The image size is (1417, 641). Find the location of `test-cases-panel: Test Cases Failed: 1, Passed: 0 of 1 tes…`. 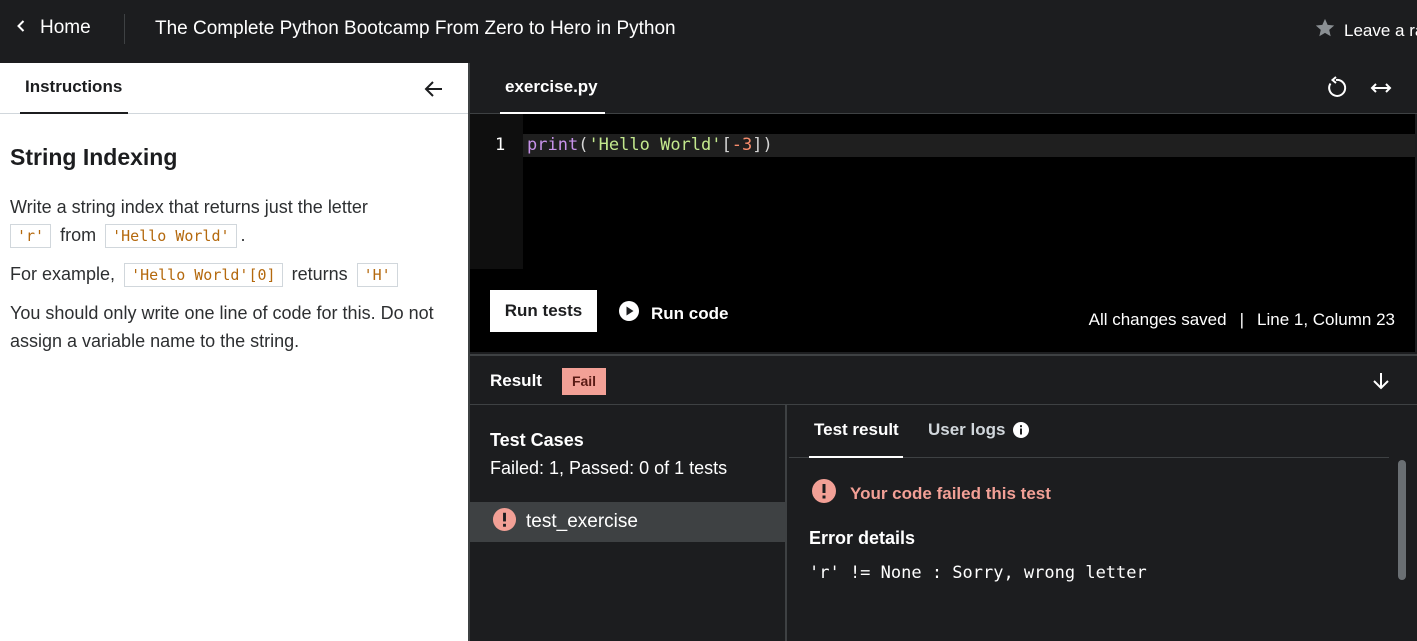

test-cases-panel: Test Cases Failed: 1, Passed: 0 of 1 tes… is located at coordinates (628, 523).